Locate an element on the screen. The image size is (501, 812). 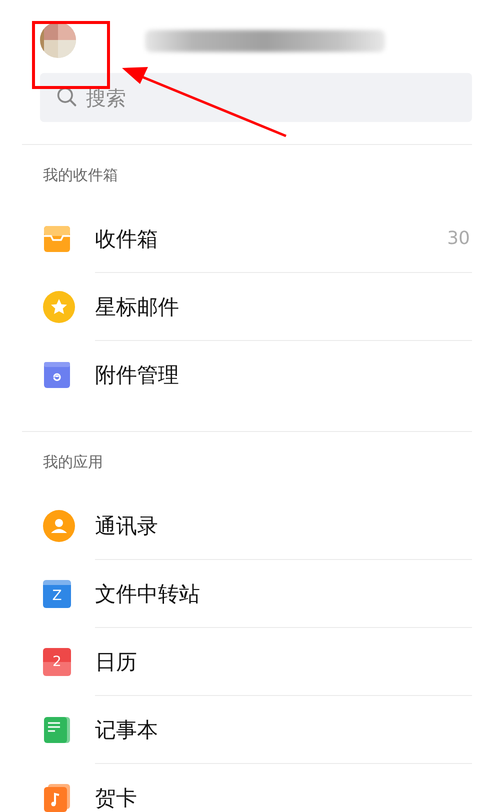
folder-icon: Z is located at coordinates (57, 594).